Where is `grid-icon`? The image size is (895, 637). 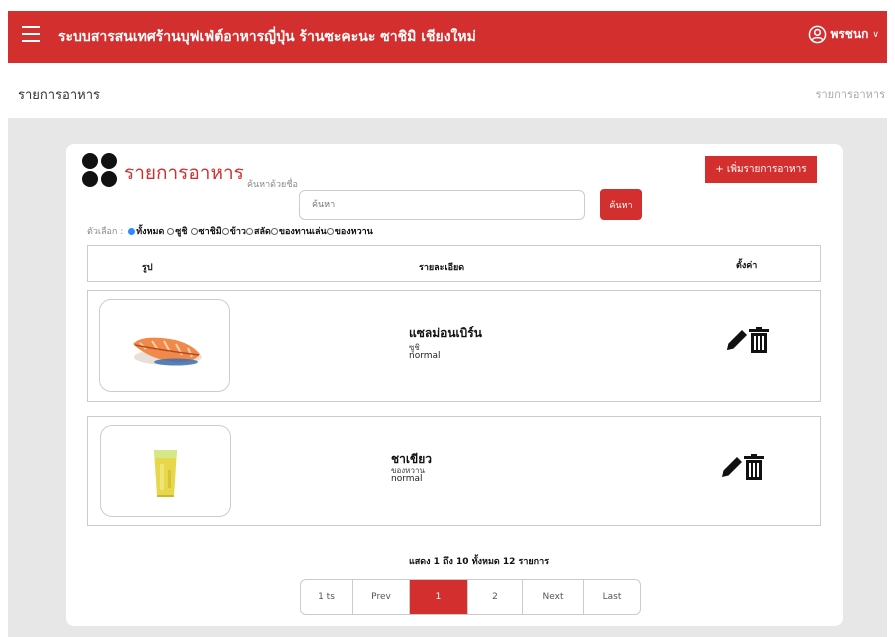
grid-icon is located at coordinates (100, 170).